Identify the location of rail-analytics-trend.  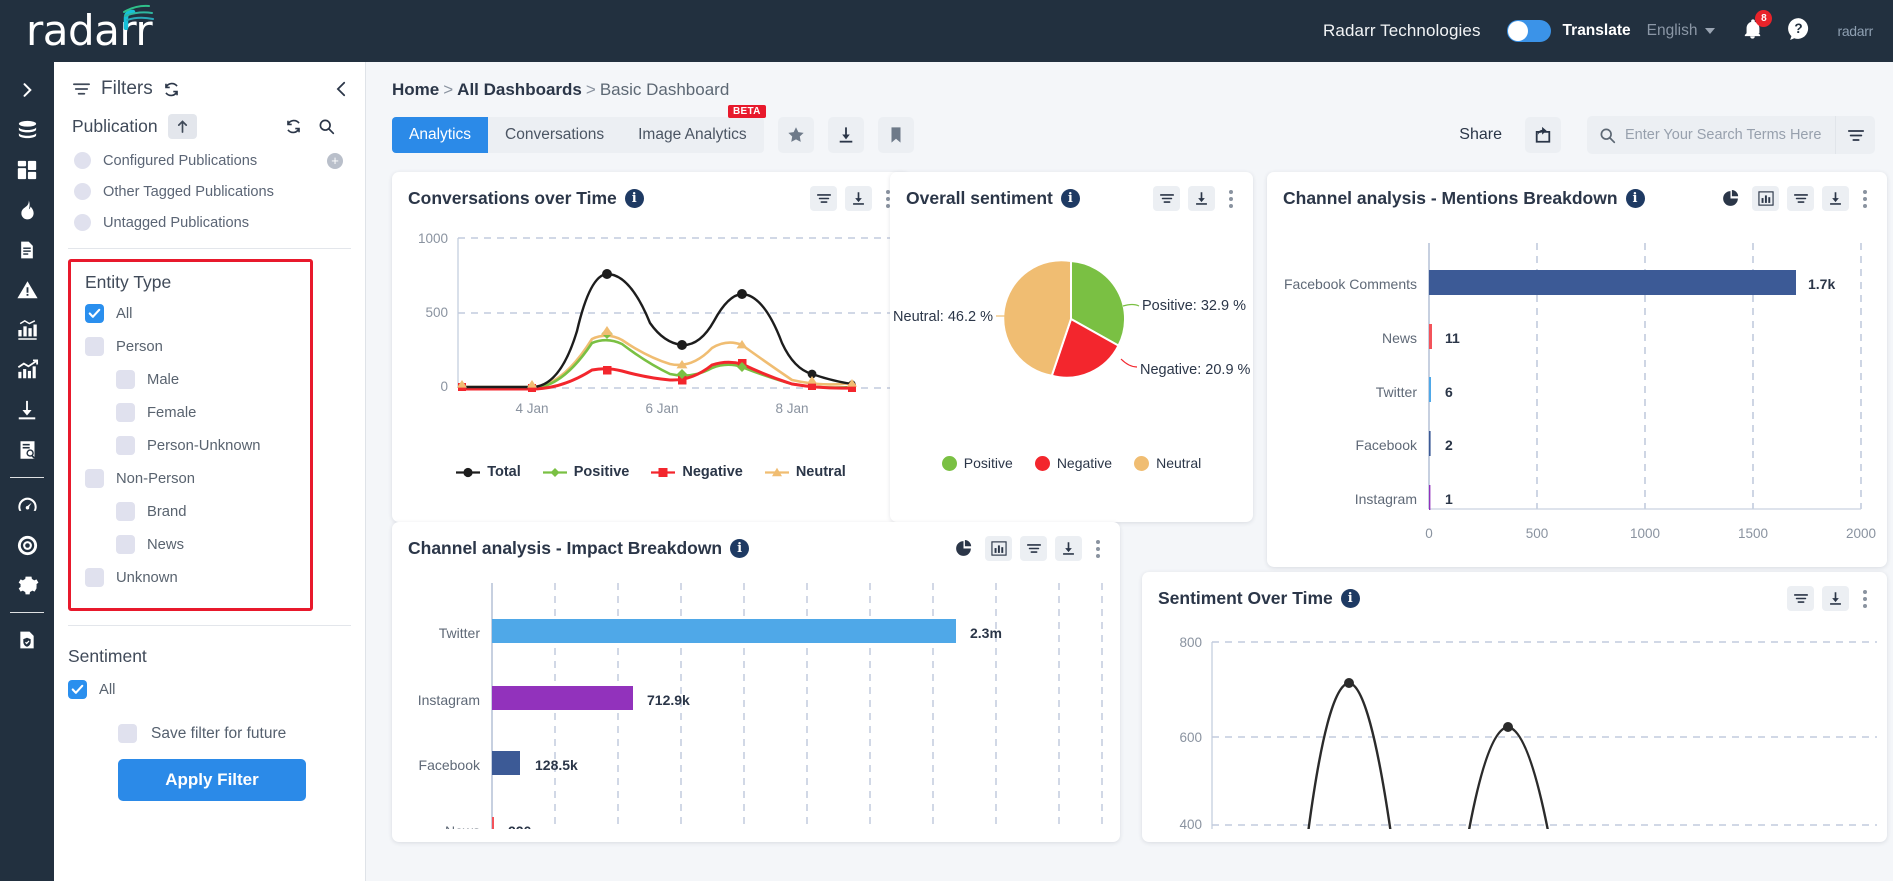
(27, 370).